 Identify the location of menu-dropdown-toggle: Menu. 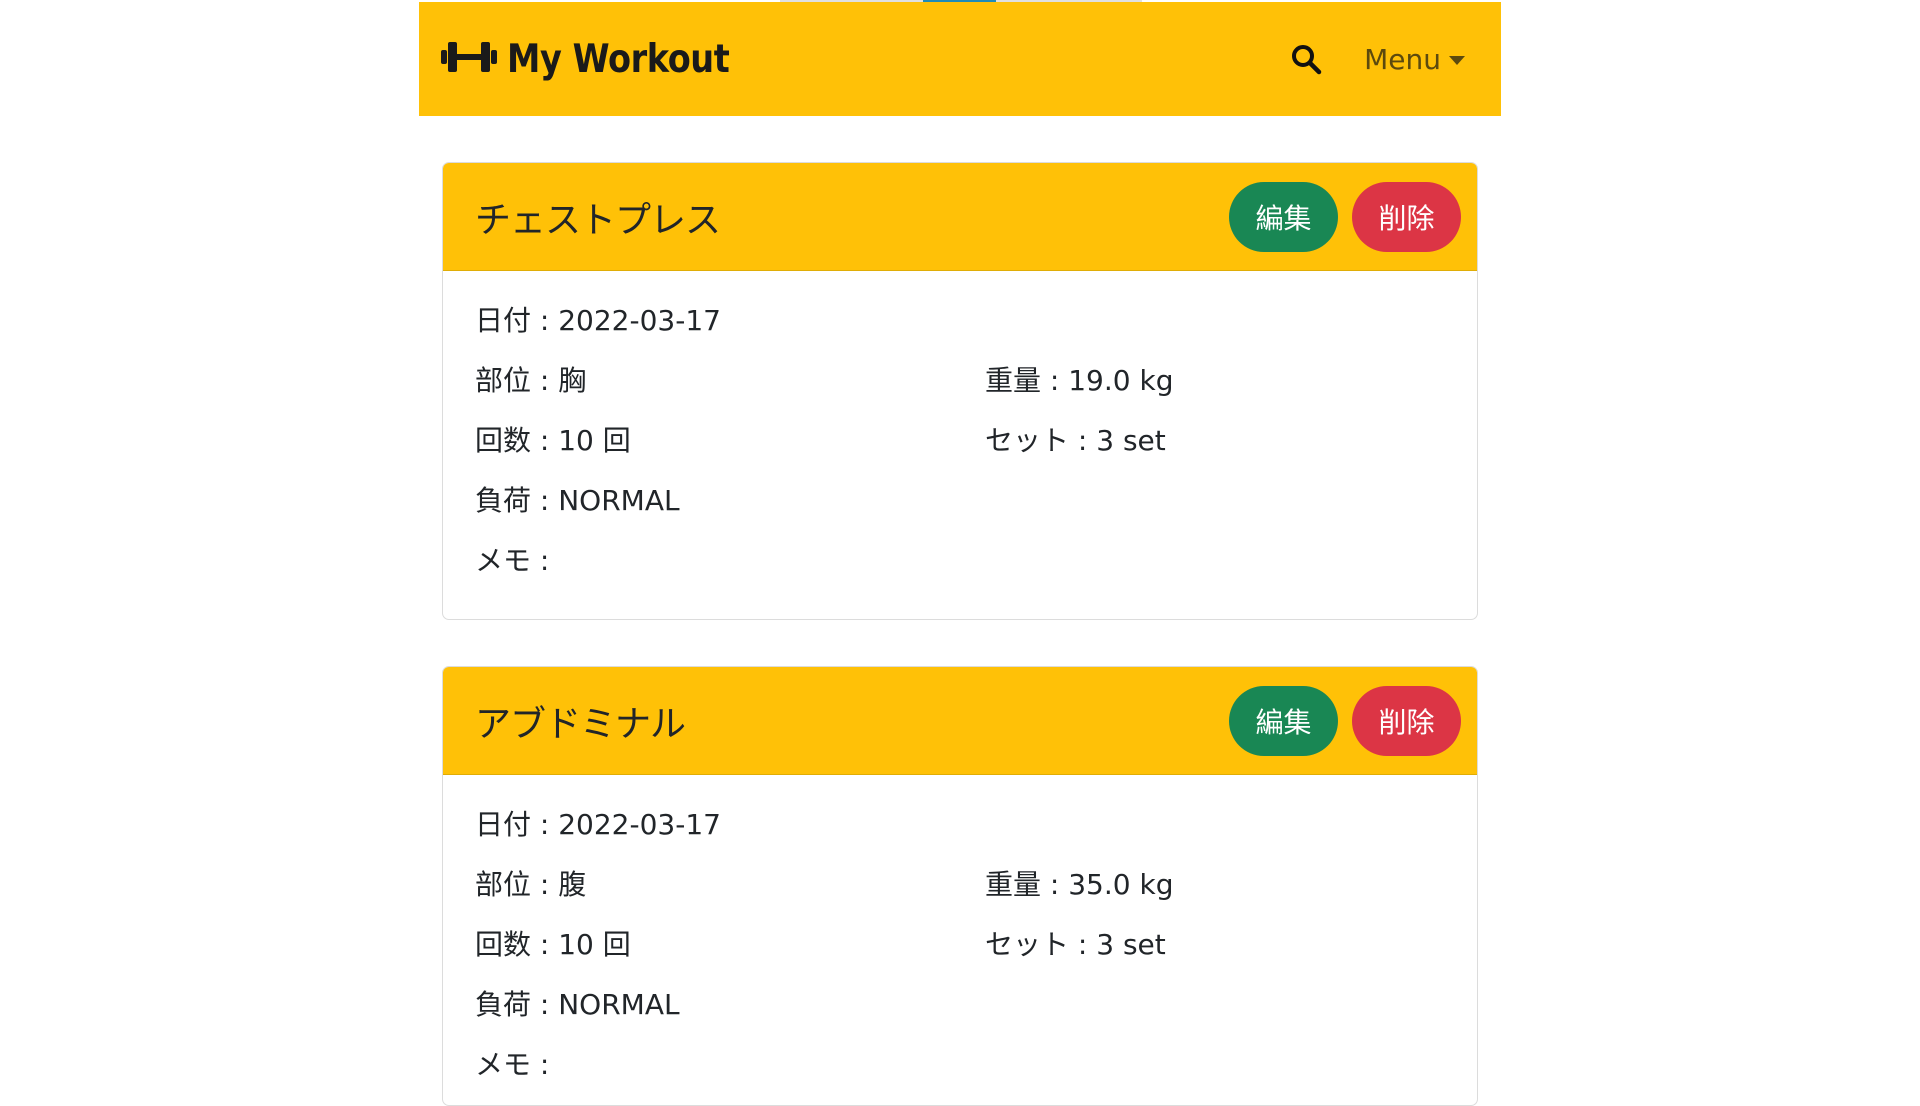
(1414, 59).